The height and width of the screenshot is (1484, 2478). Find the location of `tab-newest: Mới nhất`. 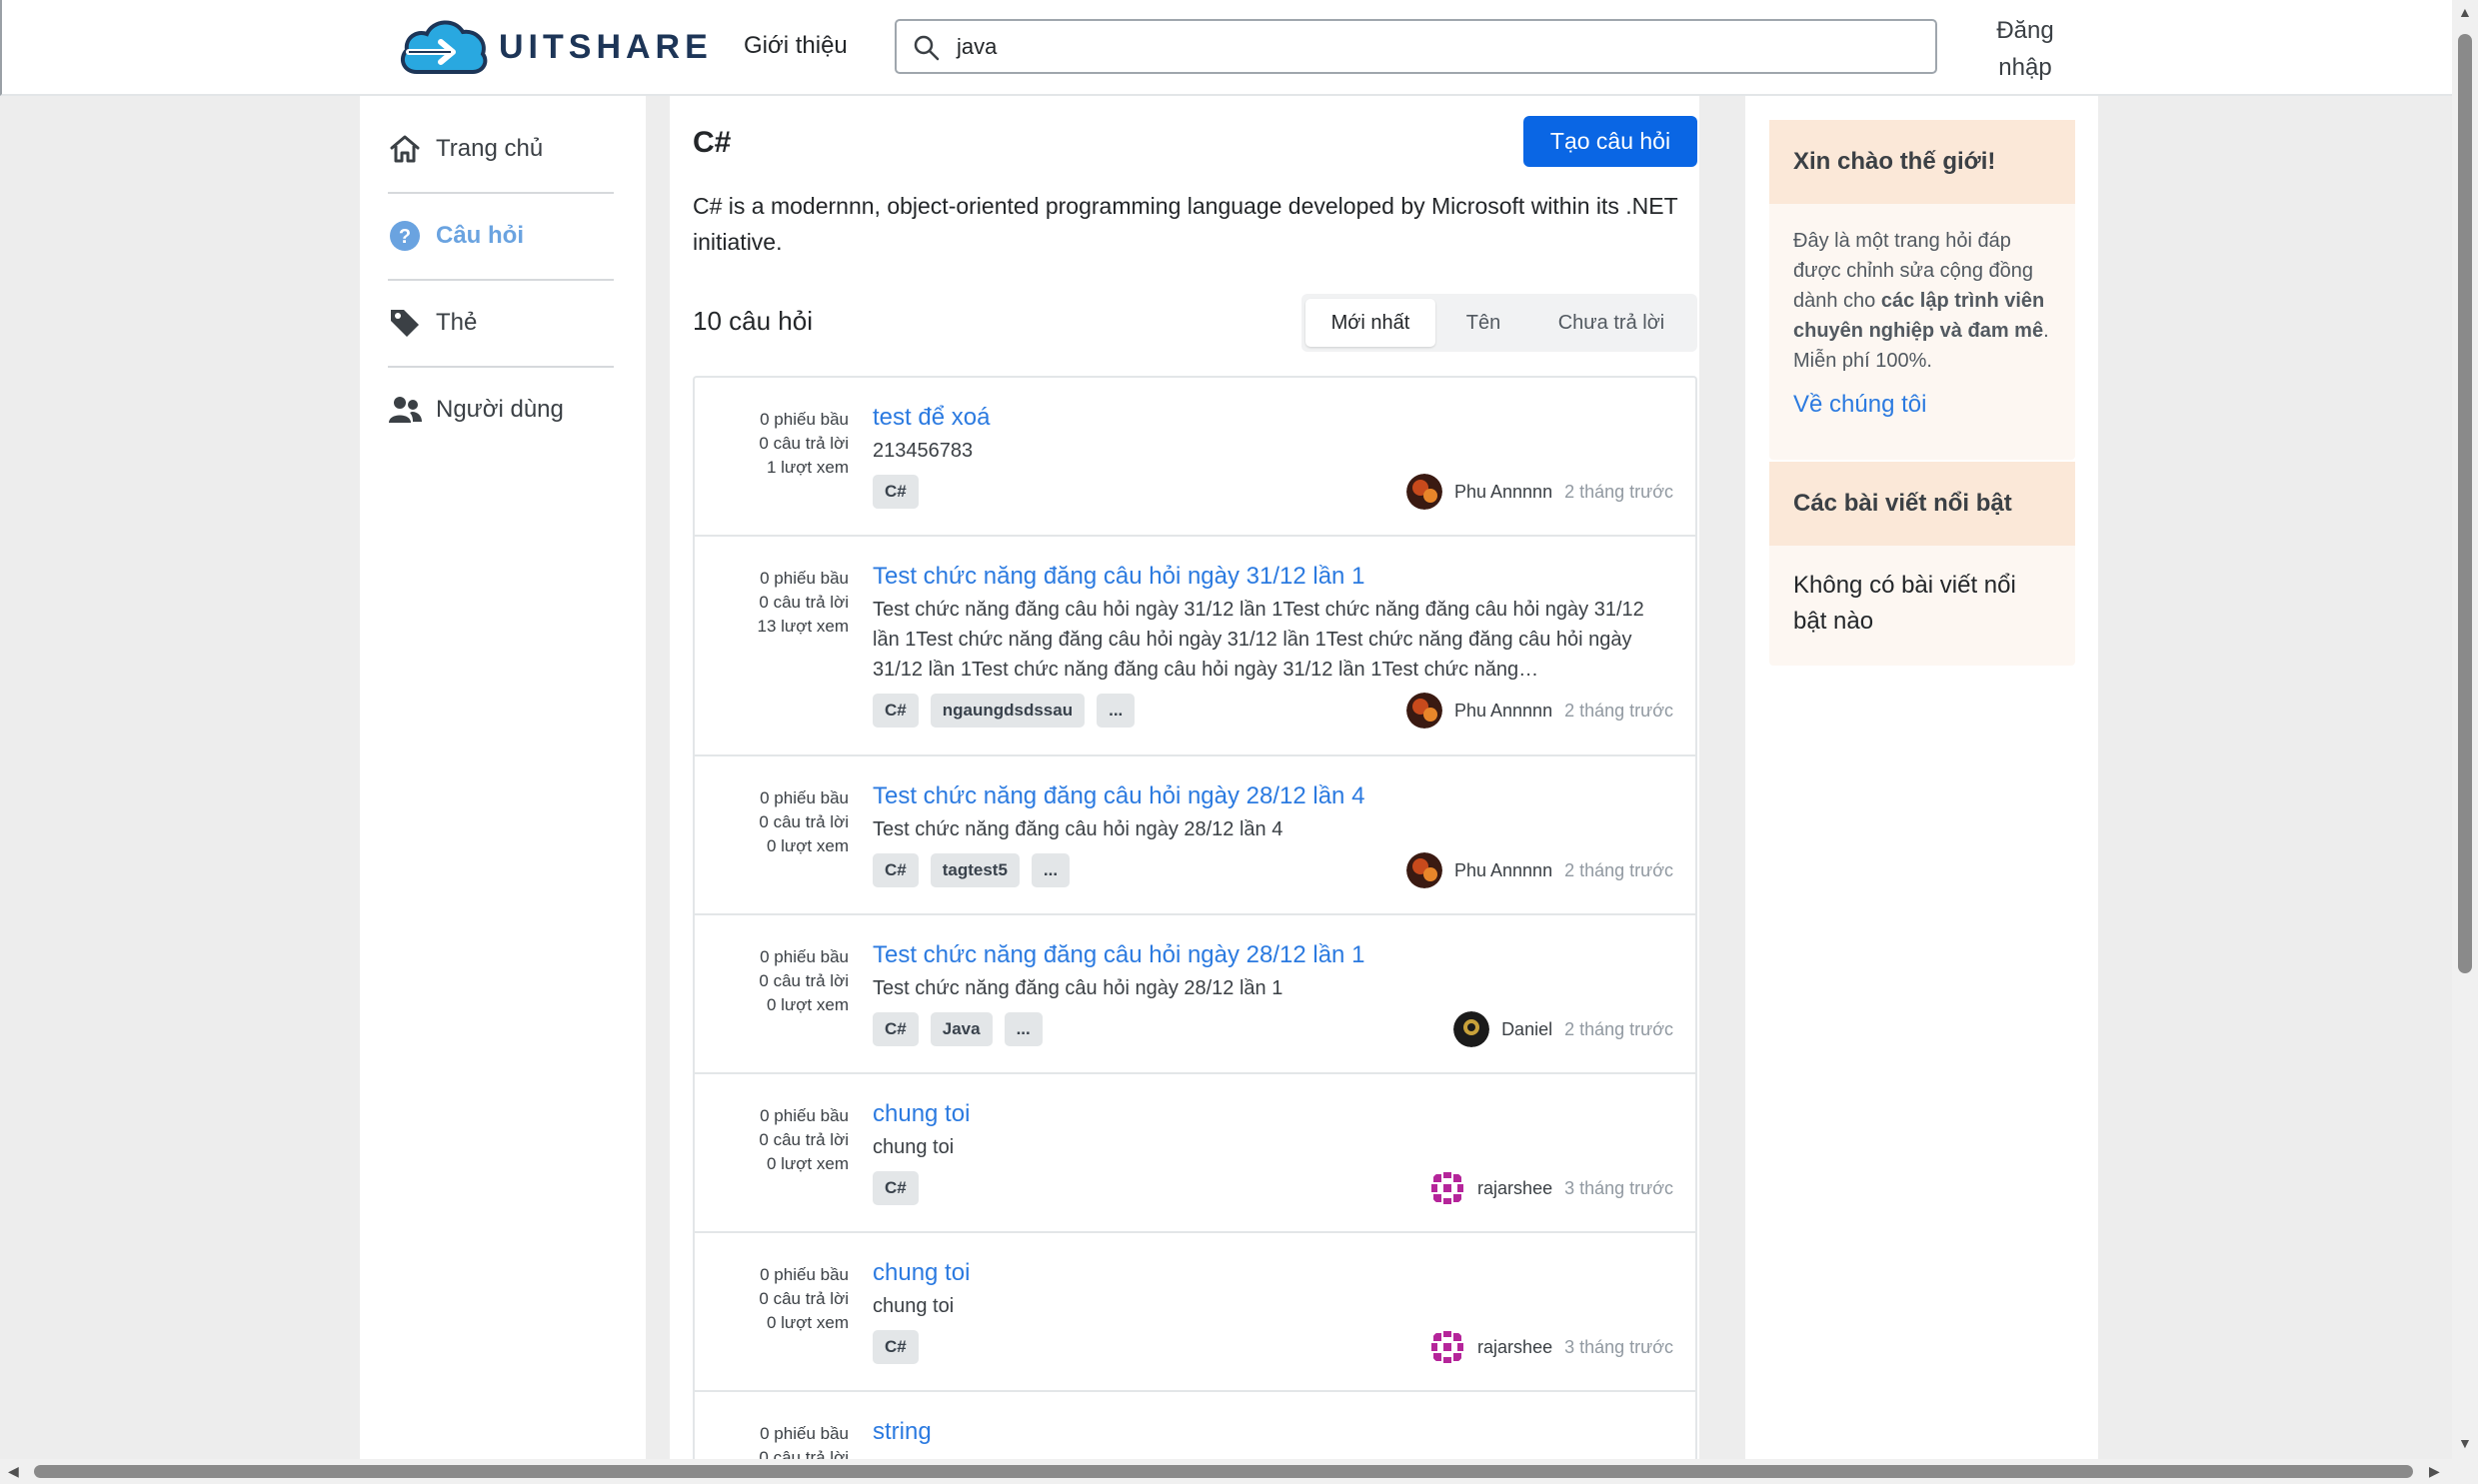

tab-newest: Mới nhất is located at coordinates (1370, 323).